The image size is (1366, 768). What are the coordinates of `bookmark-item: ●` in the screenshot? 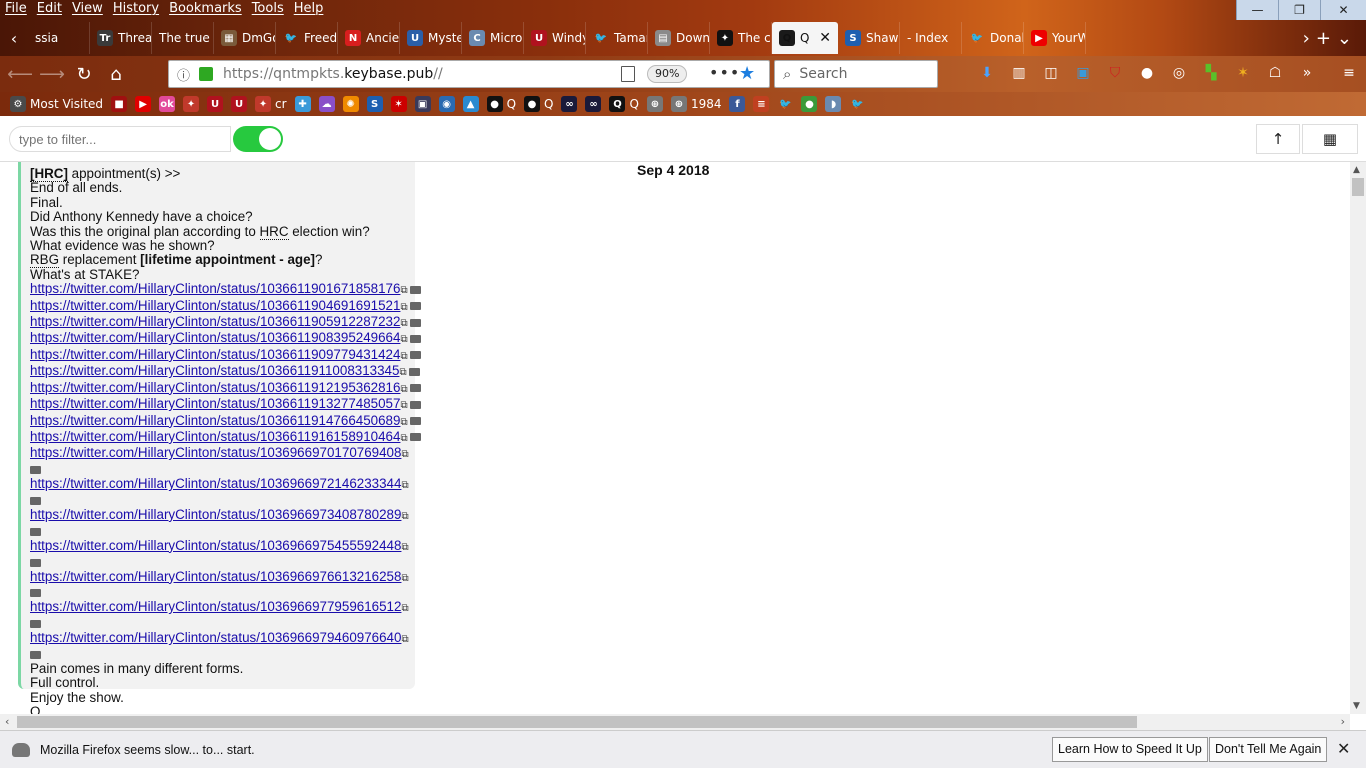 It's located at (809, 104).